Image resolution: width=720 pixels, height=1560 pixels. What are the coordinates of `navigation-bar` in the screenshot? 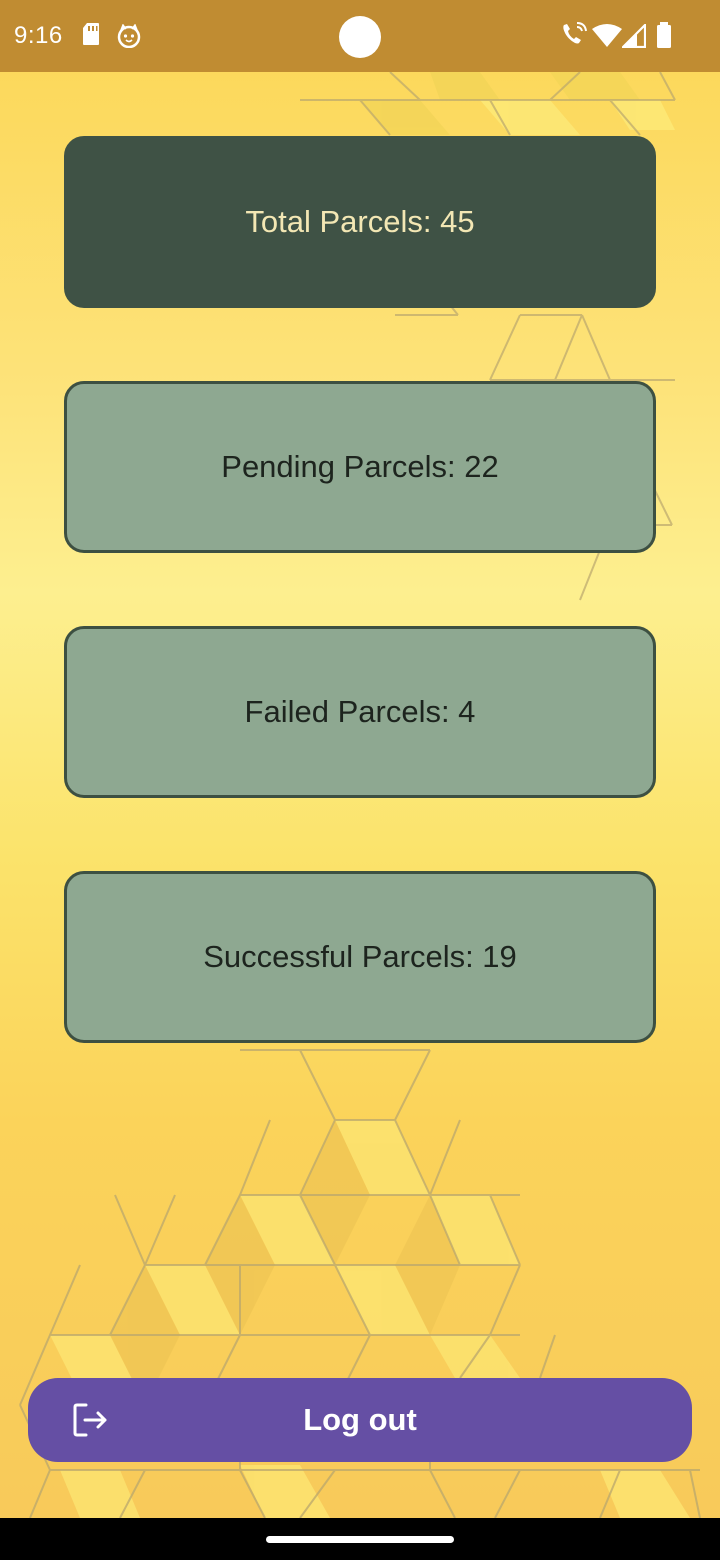 It's located at (360, 1539).